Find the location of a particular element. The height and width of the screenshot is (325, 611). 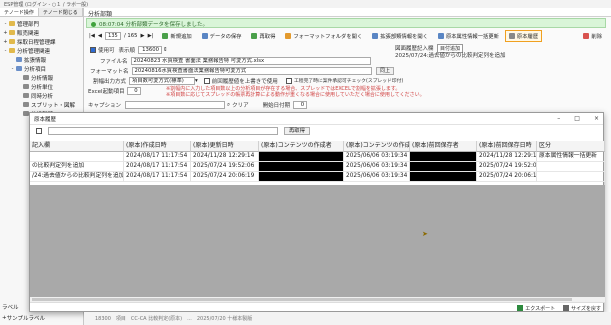

column-header: (原本)前回保存者 is located at coordinates (443, 146).